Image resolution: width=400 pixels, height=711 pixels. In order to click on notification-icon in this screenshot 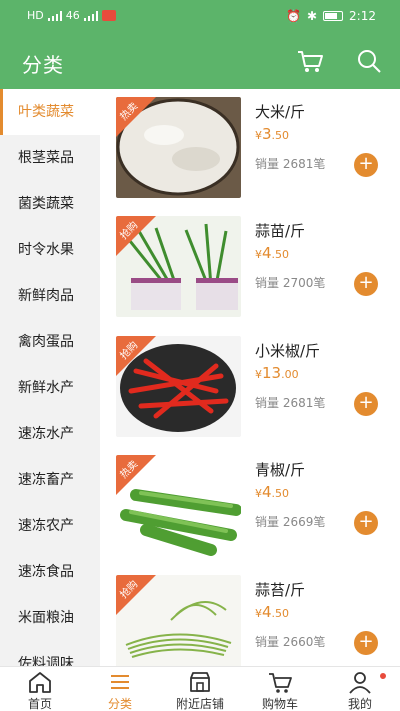, I will do `click(108, 15)`.